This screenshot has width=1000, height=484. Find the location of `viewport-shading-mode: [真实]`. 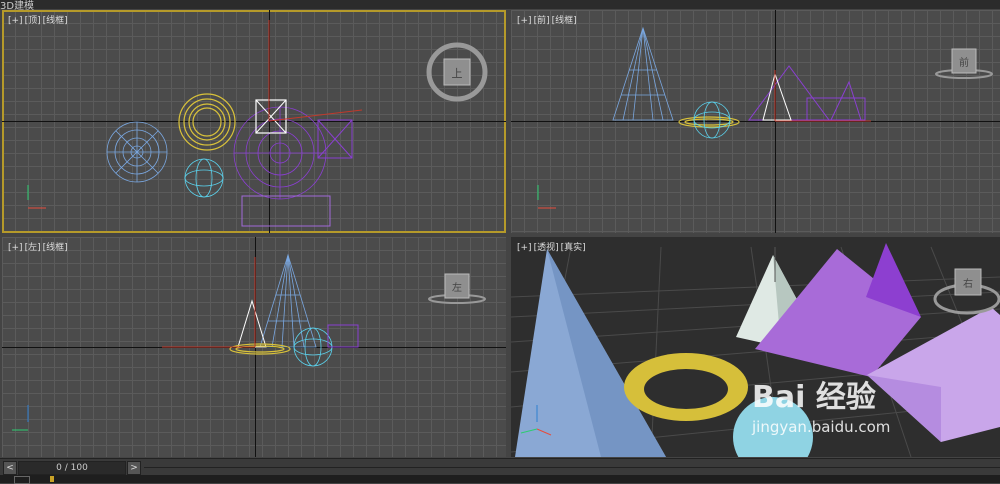

viewport-shading-mode: [真实] is located at coordinates (573, 248).